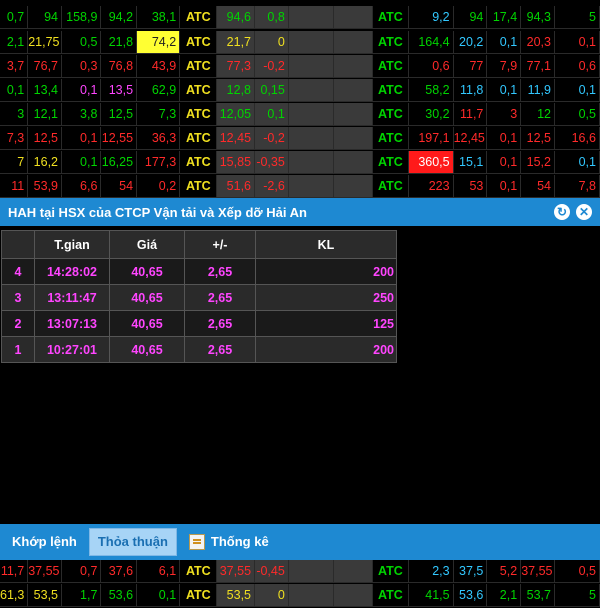 Image resolution: width=600 pixels, height=608 pixels. What do you see at coordinates (431, 90) in the screenshot?
I see `board-cell: 58,2` at bounding box center [431, 90].